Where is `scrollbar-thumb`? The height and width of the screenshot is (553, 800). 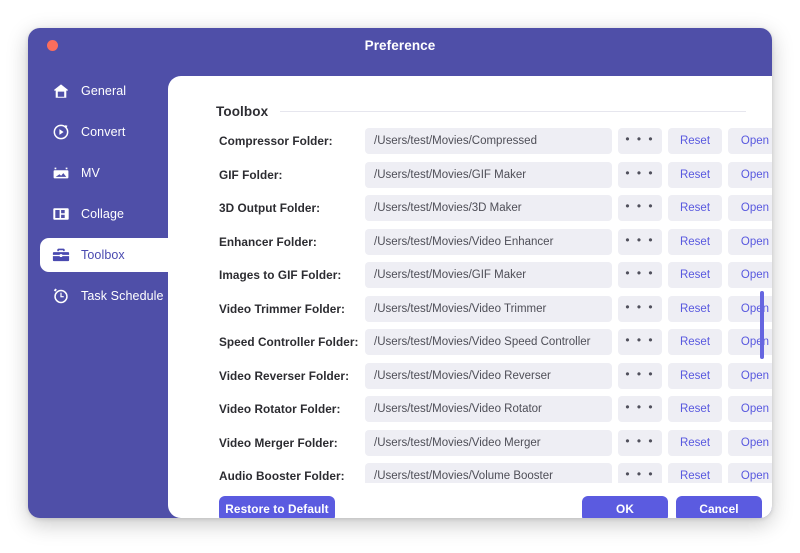 scrollbar-thumb is located at coordinates (762, 325).